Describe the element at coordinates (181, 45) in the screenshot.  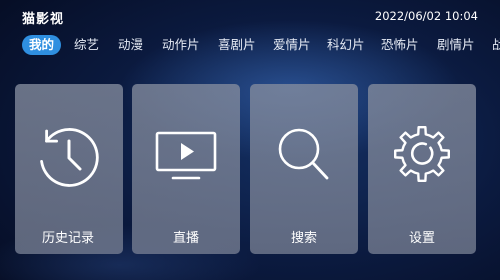
I see `tab-action: 动作片` at that location.